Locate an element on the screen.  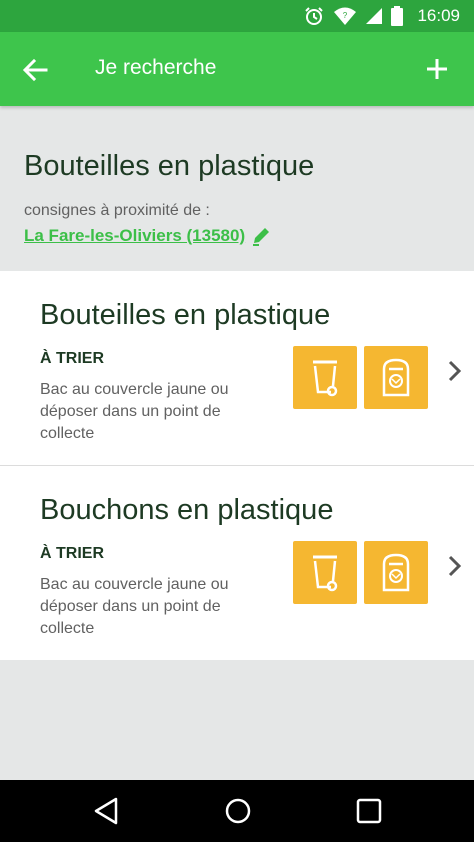
nav-home-icon is located at coordinates (238, 811).